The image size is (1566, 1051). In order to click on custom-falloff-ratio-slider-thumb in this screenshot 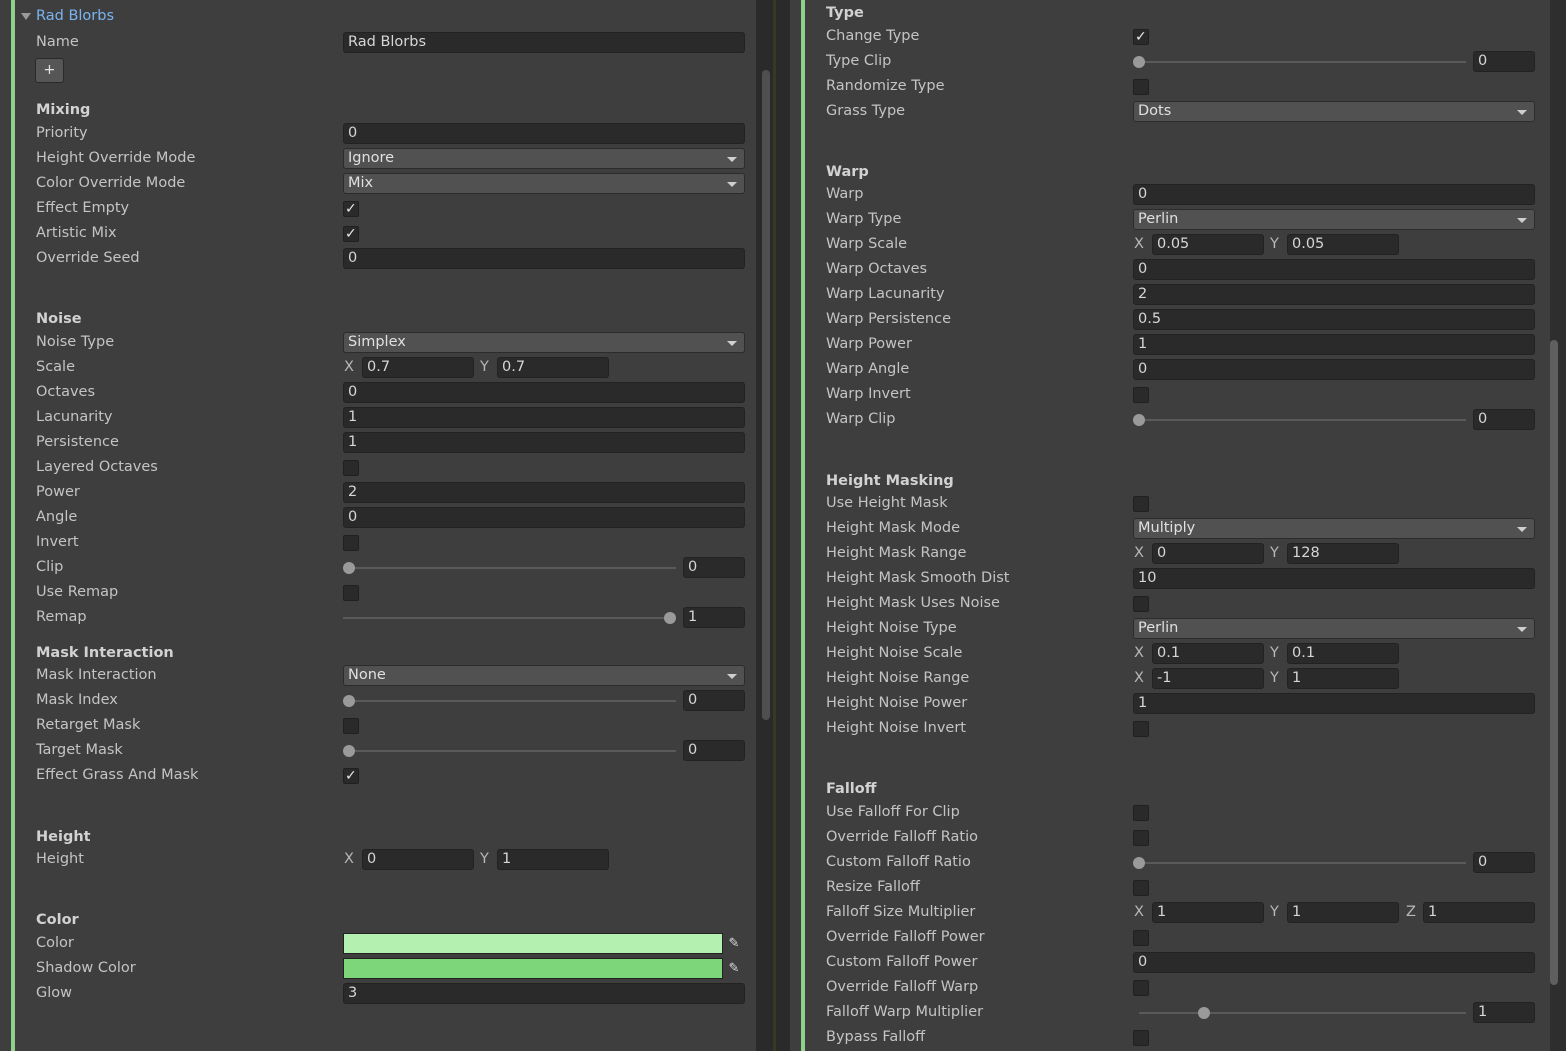, I will do `click(1139, 863)`.